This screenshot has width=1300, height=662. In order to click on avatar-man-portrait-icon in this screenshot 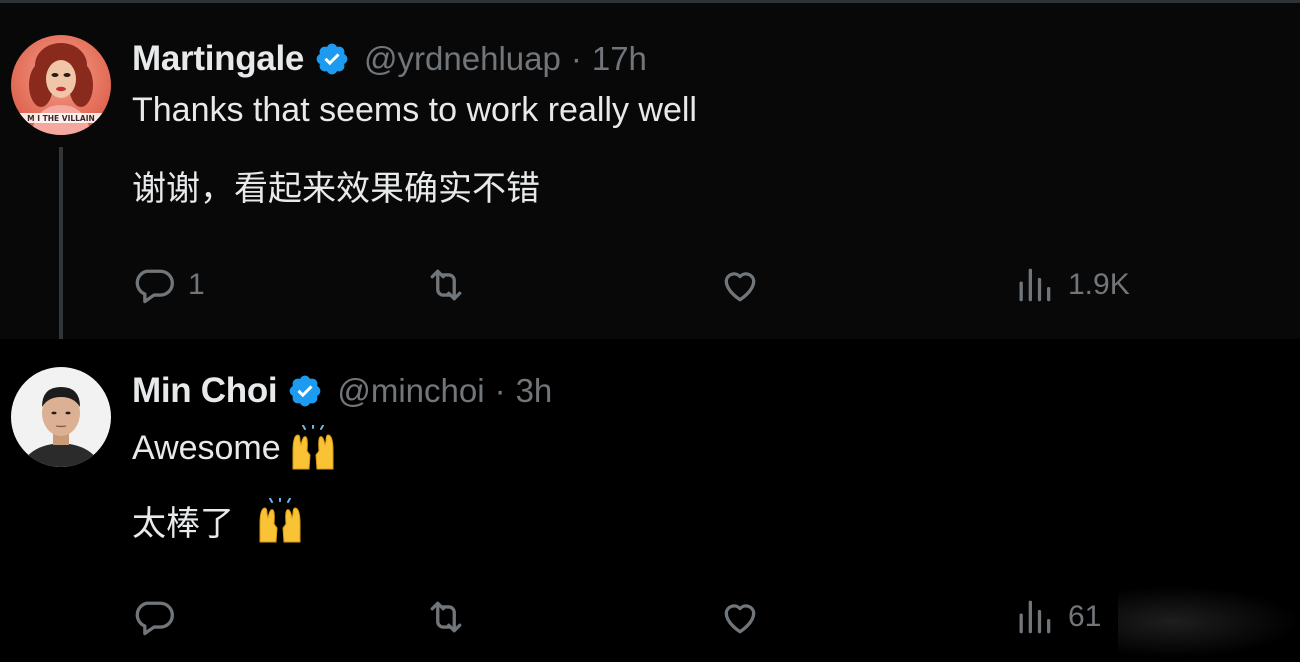, I will do `click(61, 417)`.